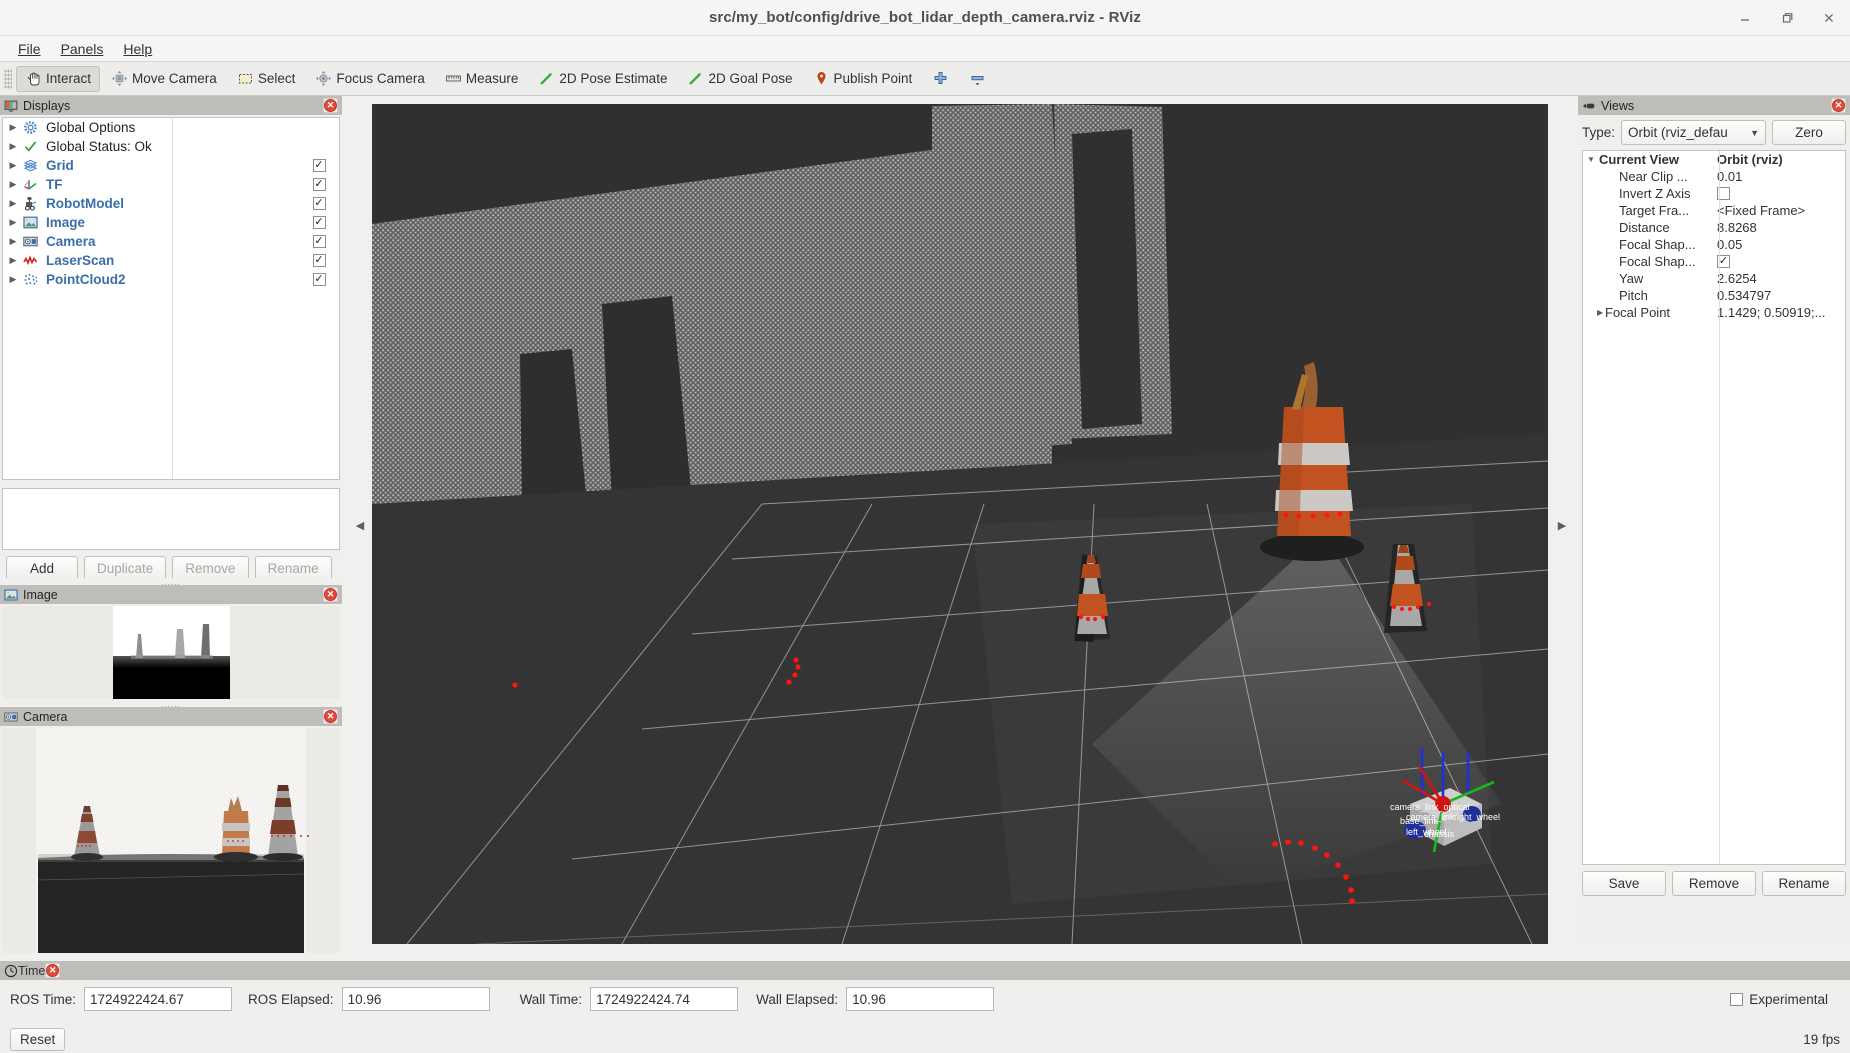 This screenshot has height=1053, width=1850. I want to click on ros-time-label: ROS Time:, so click(43, 999).